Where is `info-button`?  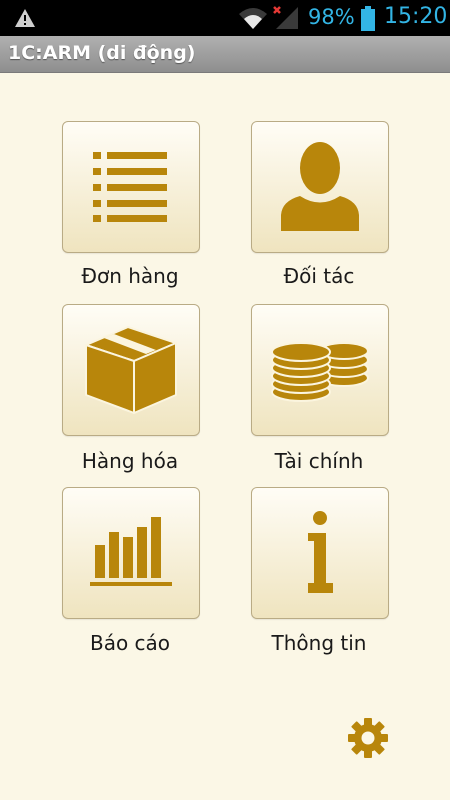 info-button is located at coordinates (320, 553).